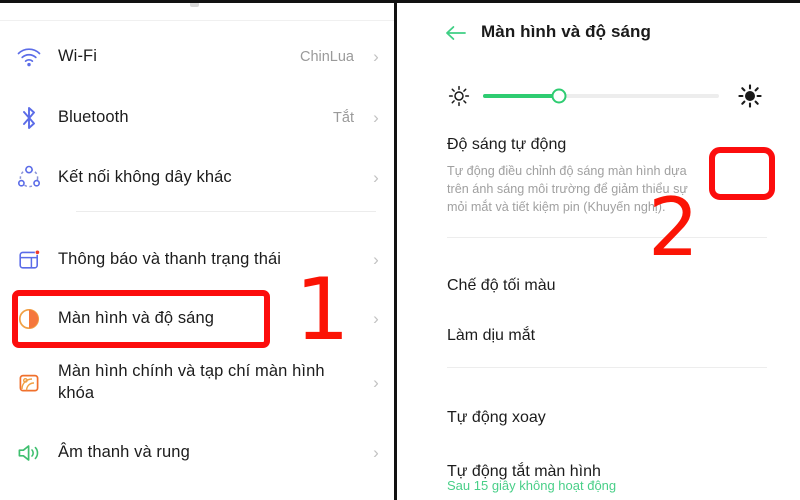  Describe the element at coordinates (559, 96) in the screenshot. I see `brightness-slider-handle` at that location.